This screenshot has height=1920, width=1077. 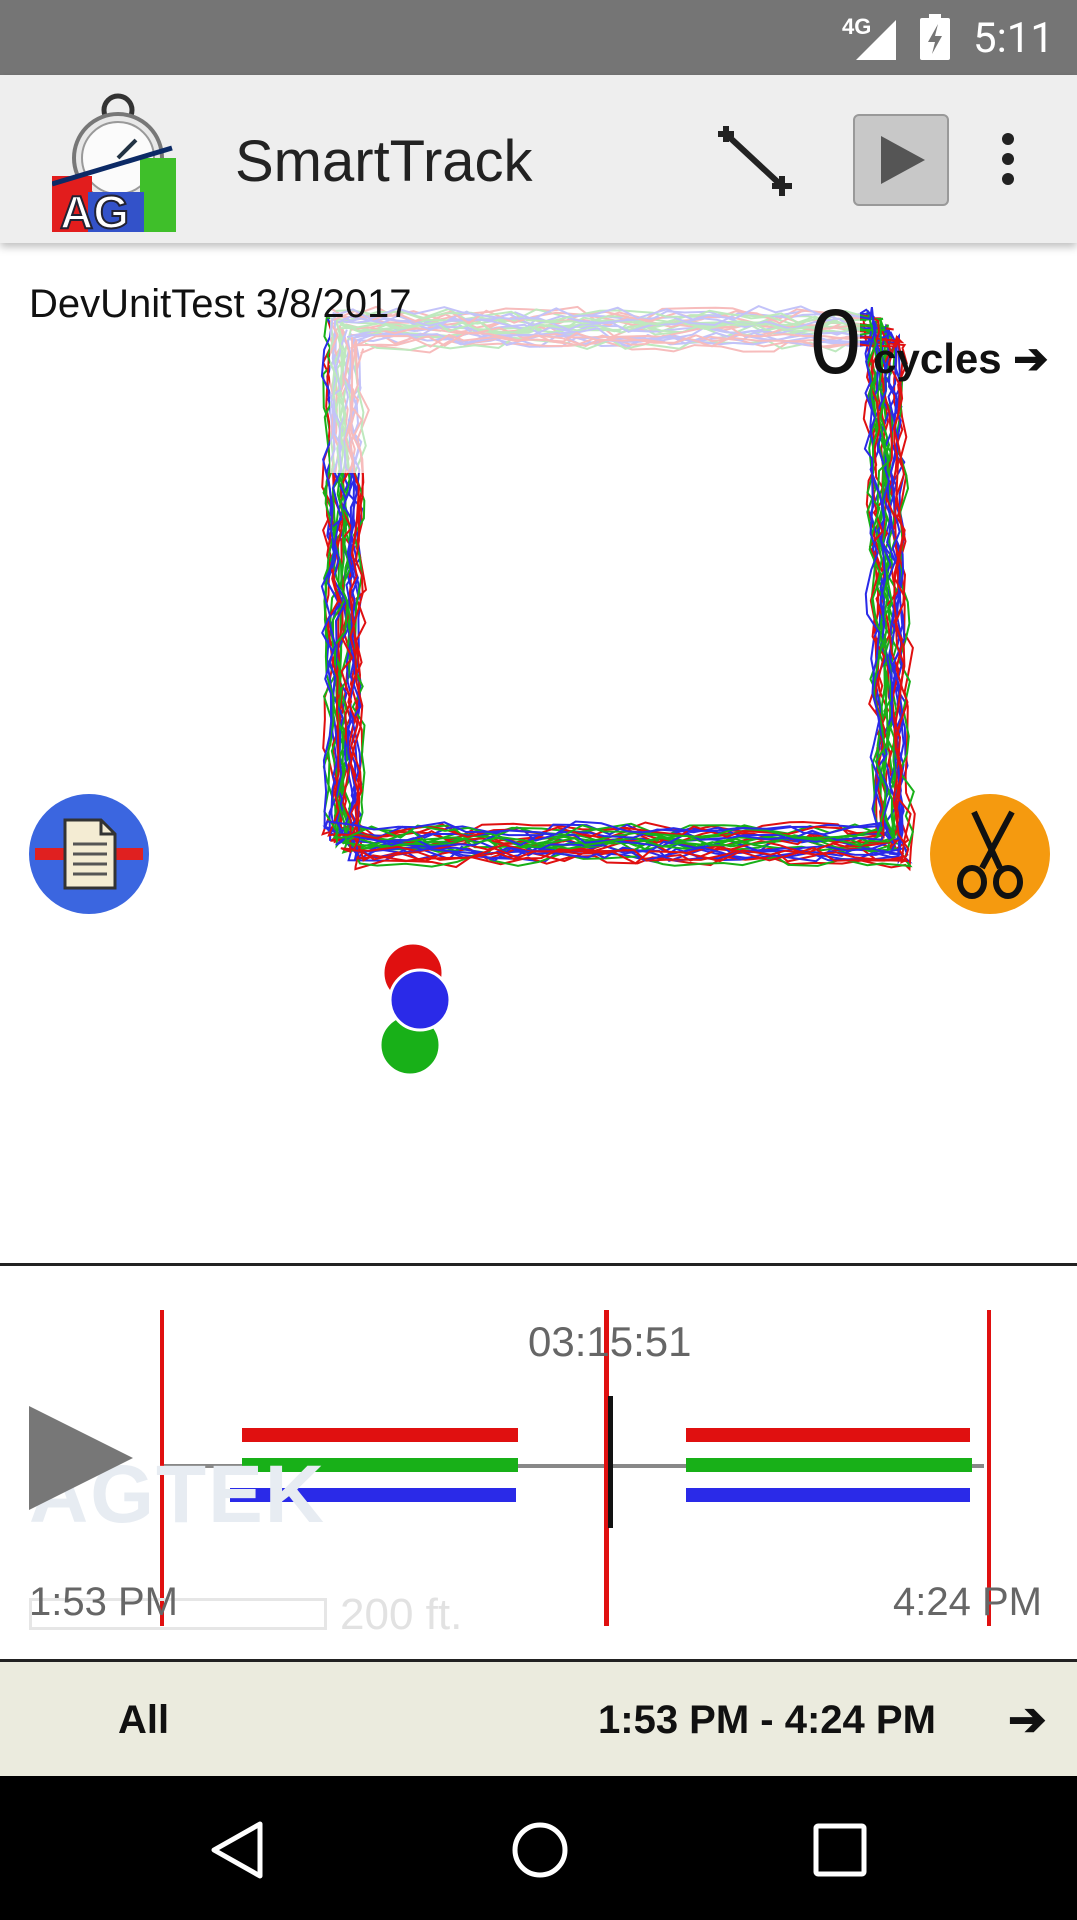 I want to click on scale-label: 200 ft., so click(x=401, y=1614).